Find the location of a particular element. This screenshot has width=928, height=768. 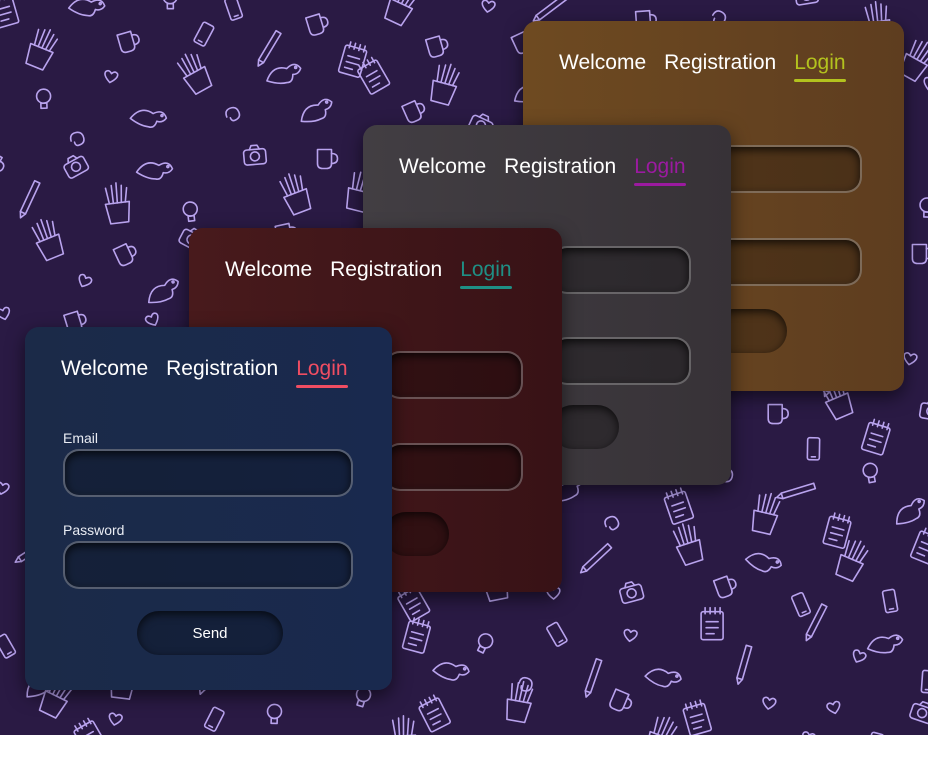

email-input is located at coordinates (208, 473).